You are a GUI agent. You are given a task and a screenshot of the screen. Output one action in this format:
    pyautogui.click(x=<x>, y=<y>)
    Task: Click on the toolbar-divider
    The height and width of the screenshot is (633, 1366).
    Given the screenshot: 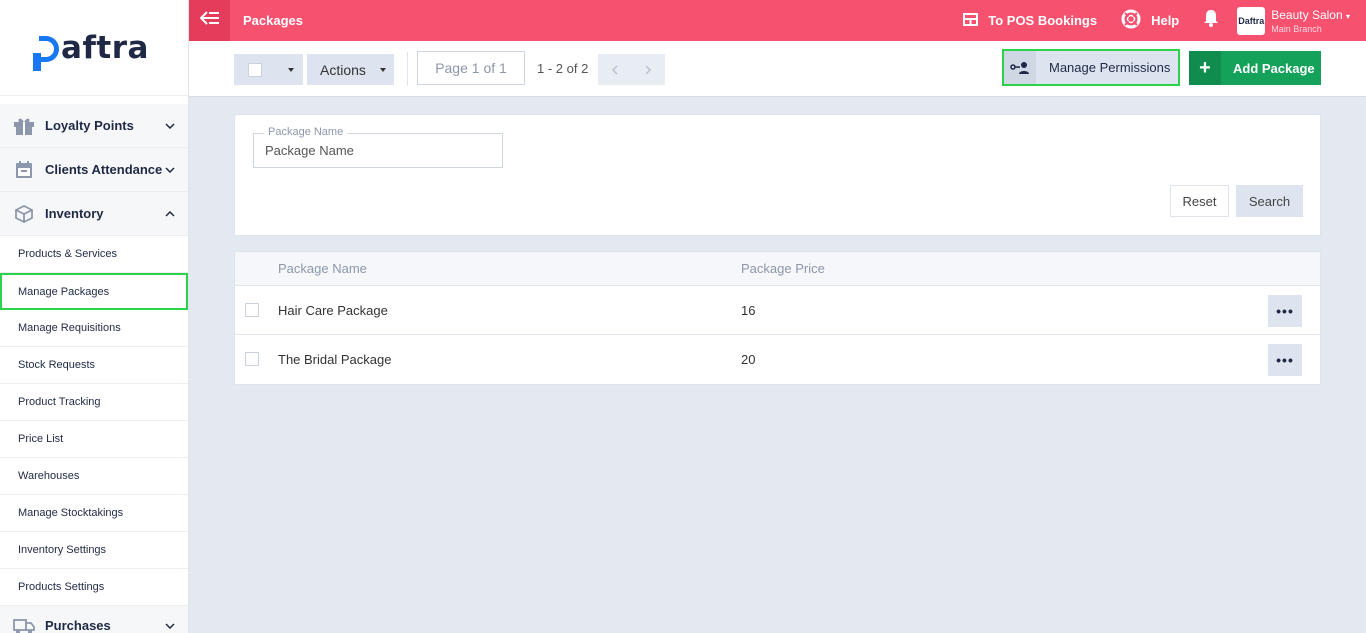 What is the action you would take?
    pyautogui.click(x=407, y=69)
    